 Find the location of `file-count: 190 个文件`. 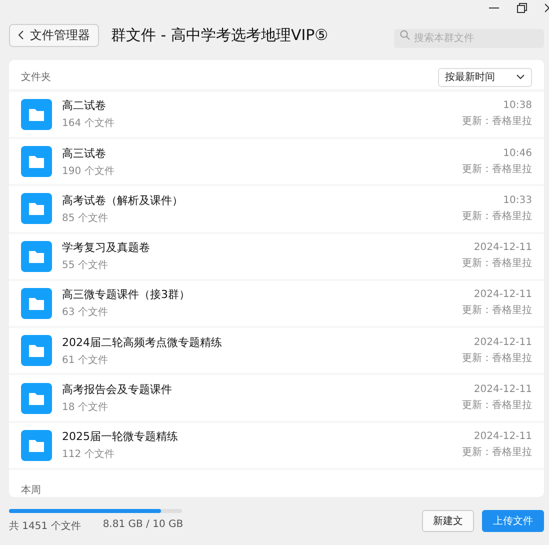

file-count: 190 个文件 is located at coordinates (89, 171).